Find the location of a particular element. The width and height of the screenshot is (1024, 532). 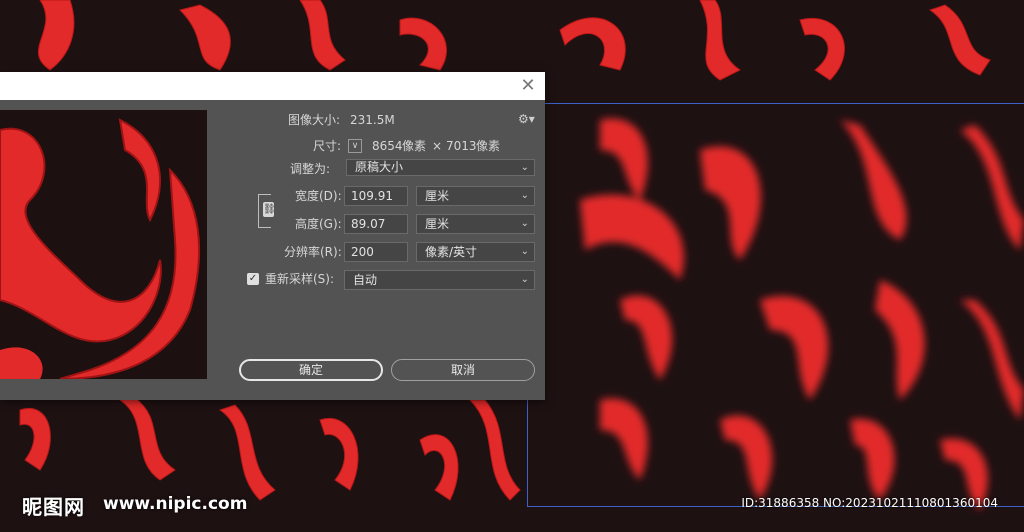

ok-button: 确定 is located at coordinates (311, 370).